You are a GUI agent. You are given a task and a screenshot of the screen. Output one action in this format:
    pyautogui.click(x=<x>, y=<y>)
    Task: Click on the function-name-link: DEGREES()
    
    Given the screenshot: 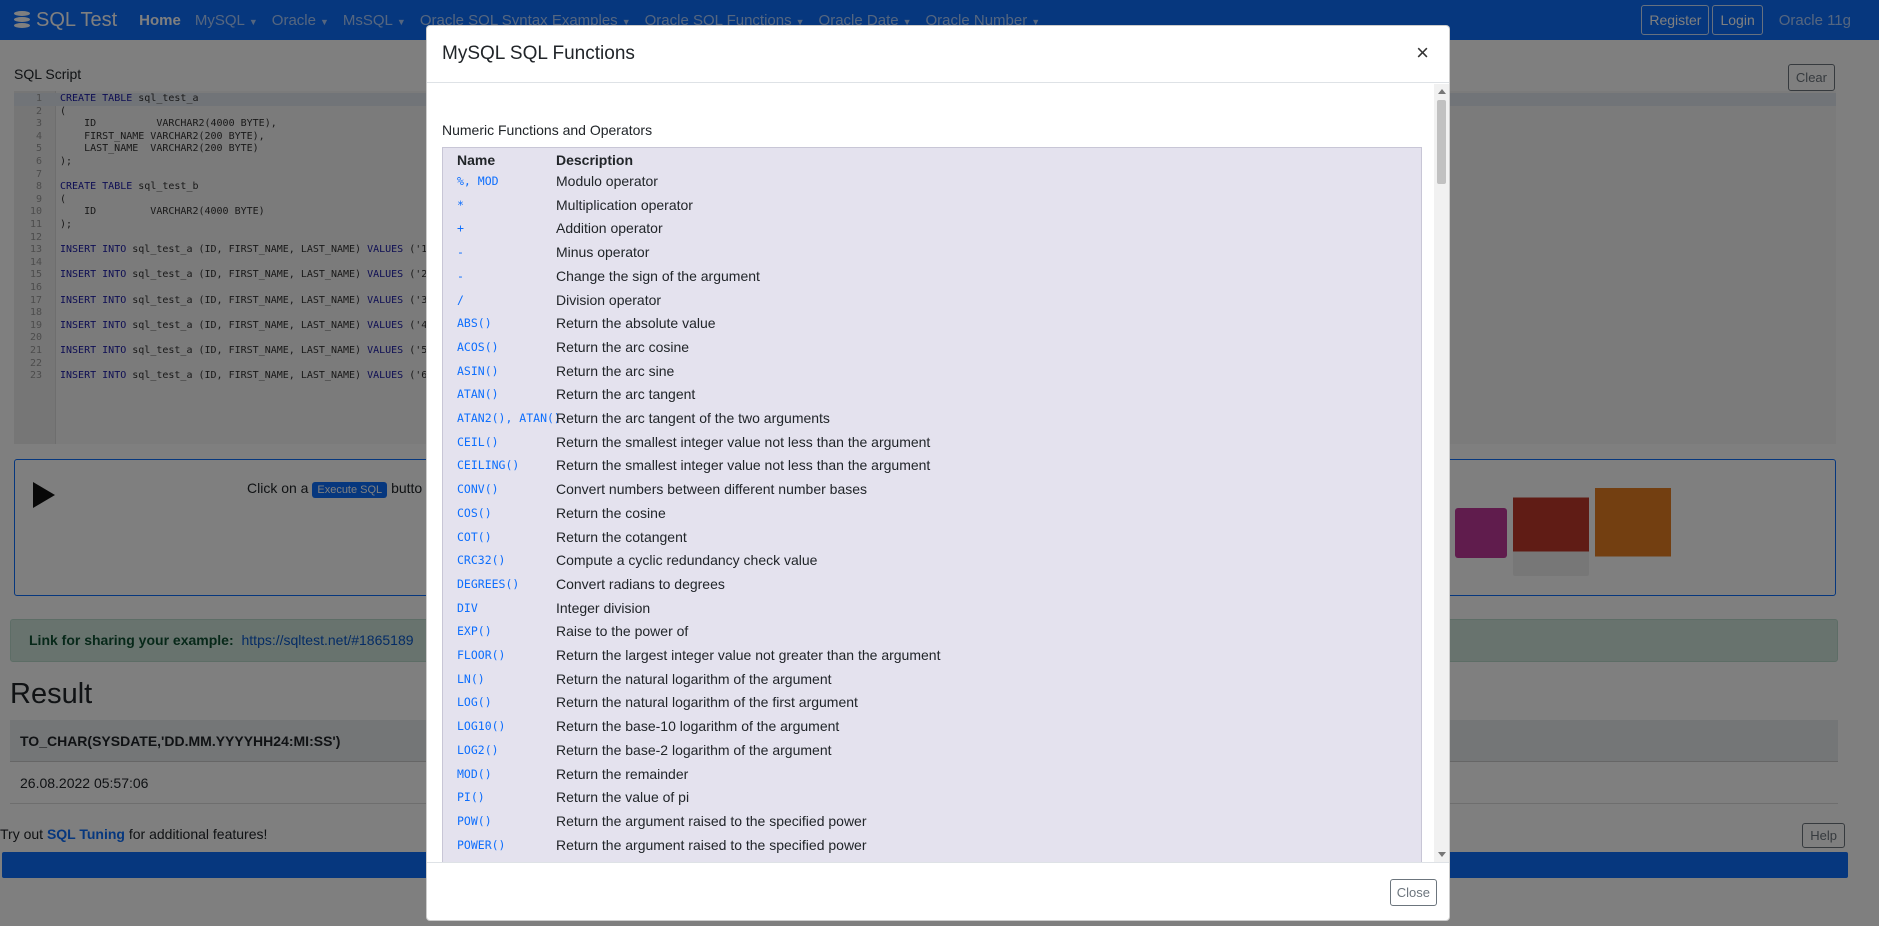 What is the action you would take?
    pyautogui.click(x=488, y=584)
    